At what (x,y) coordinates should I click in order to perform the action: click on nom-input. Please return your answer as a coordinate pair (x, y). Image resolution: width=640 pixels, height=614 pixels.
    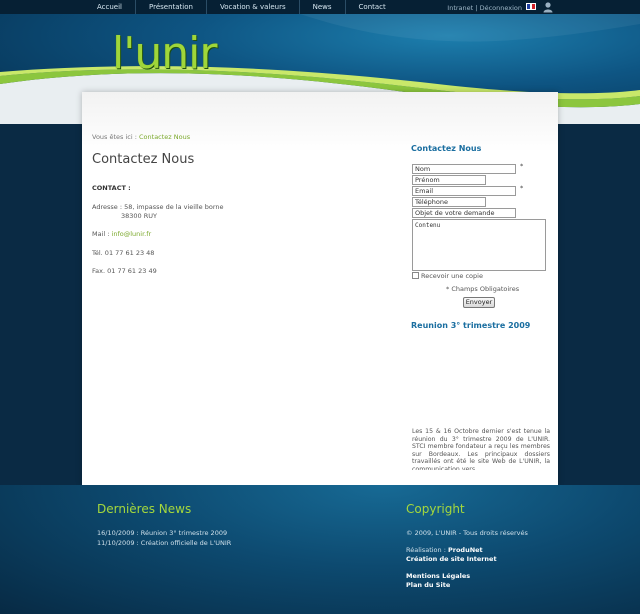
    Looking at the image, I should click on (464, 169).